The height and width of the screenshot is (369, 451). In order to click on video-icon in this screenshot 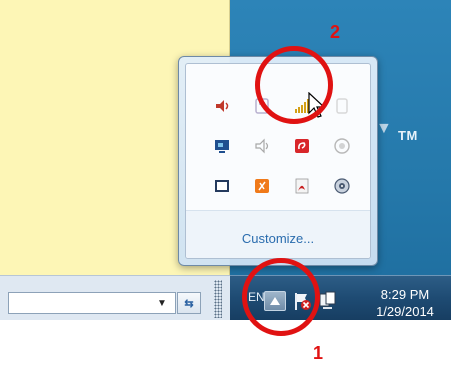, I will do `click(222, 186)`.